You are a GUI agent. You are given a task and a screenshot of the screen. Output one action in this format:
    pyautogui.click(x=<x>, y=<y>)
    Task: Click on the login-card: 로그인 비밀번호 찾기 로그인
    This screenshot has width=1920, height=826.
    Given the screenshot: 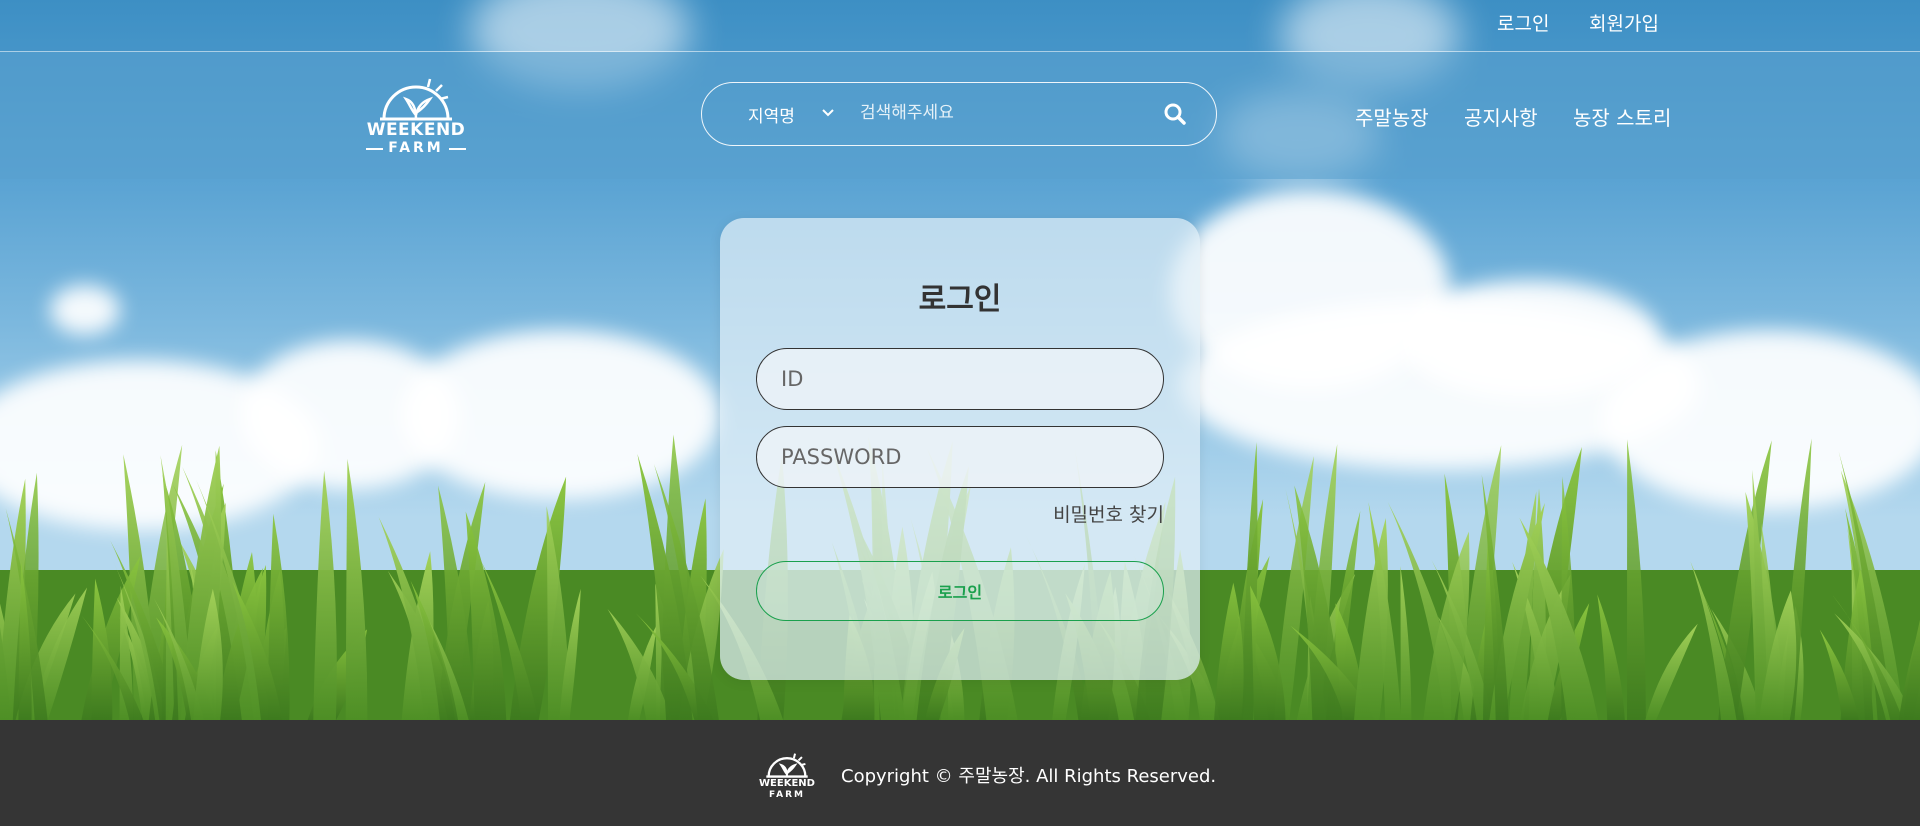 What is the action you would take?
    pyautogui.click(x=960, y=449)
    